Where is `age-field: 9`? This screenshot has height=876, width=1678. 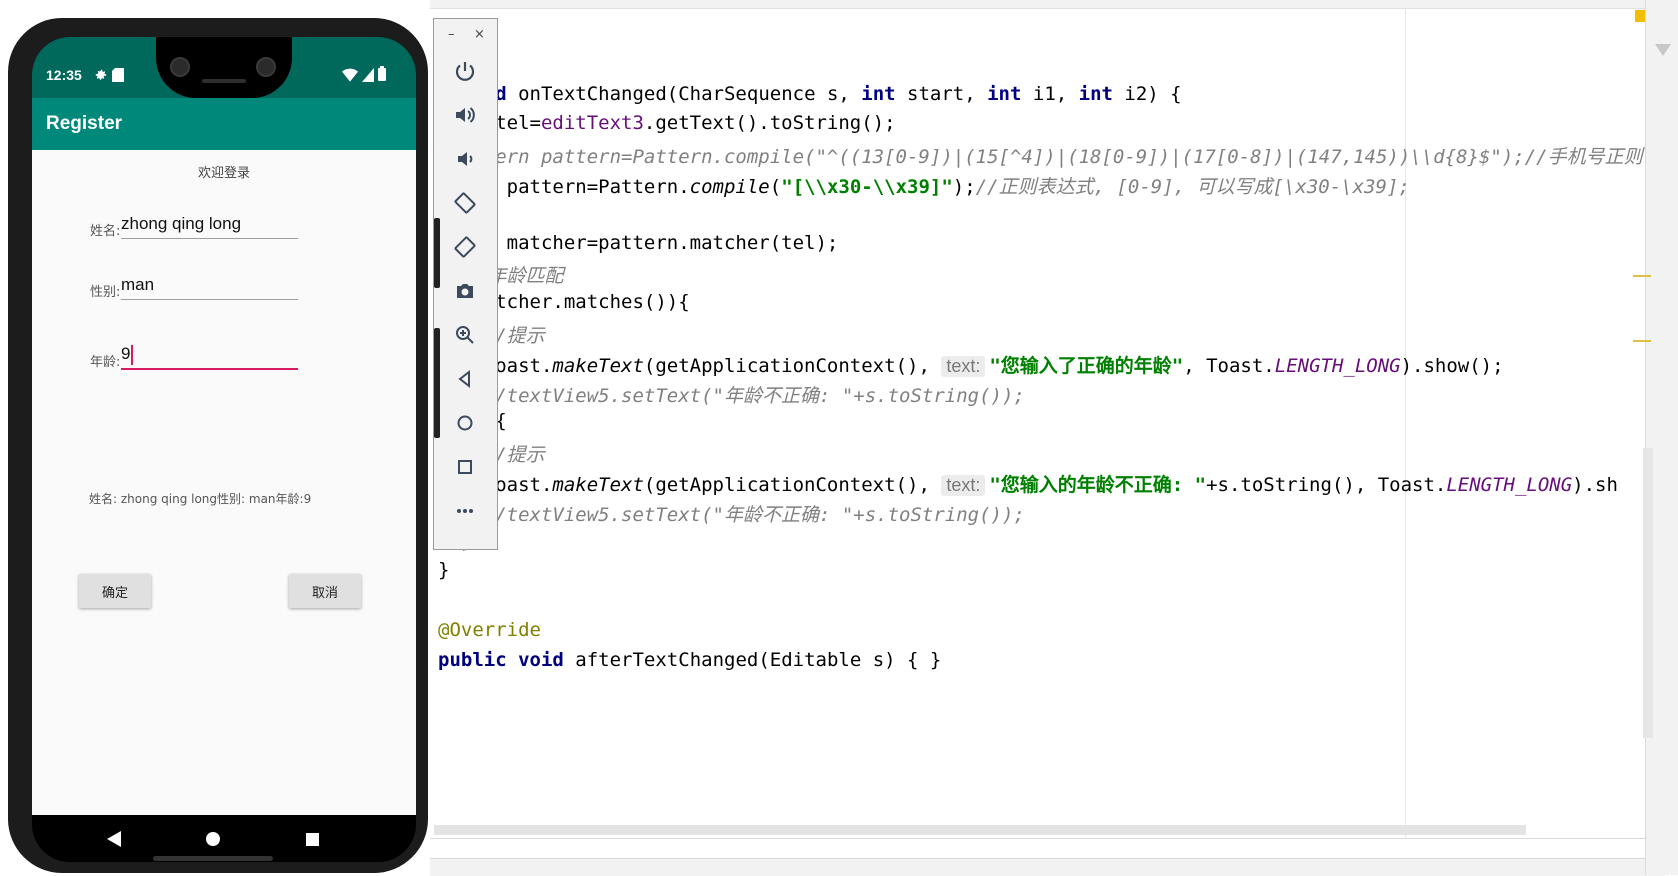 age-field: 9 is located at coordinates (209, 355).